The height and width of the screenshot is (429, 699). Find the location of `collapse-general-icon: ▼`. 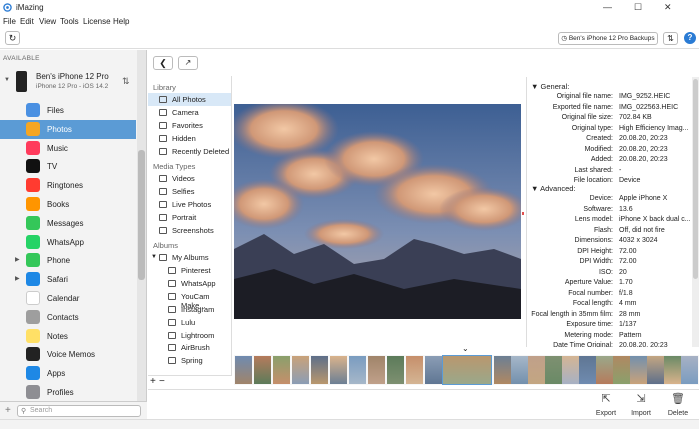

collapse-general-icon: ▼ is located at coordinates (536, 86).